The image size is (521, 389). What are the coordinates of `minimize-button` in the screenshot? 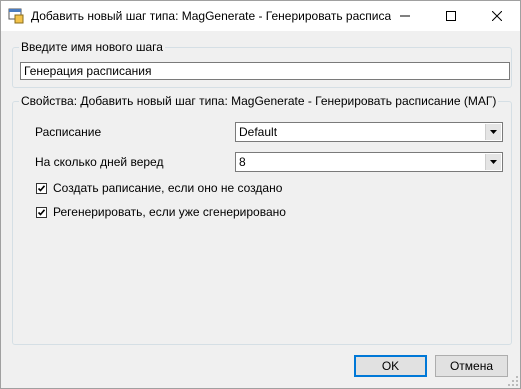 It's located at (405, 16).